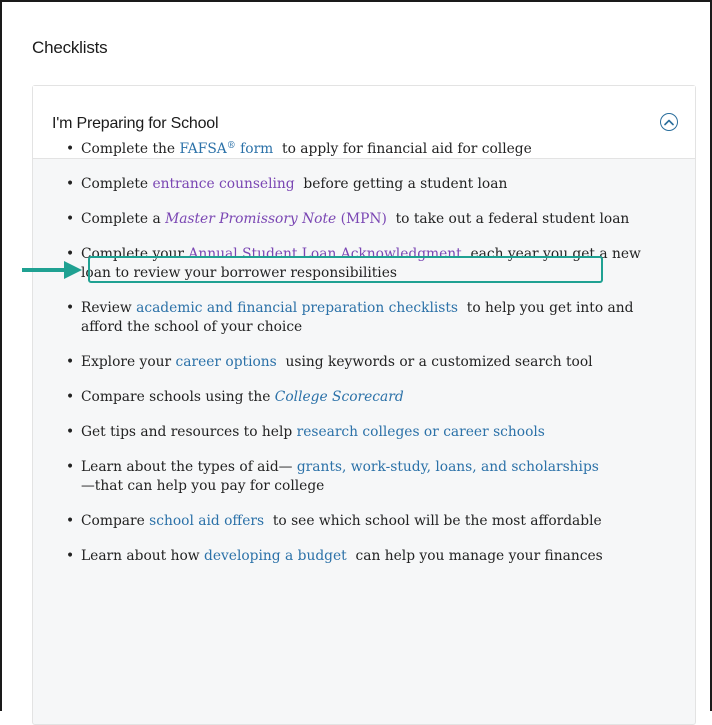  Describe the element at coordinates (178, 397) in the screenshot. I see `item-text: Compare schools using the` at that location.